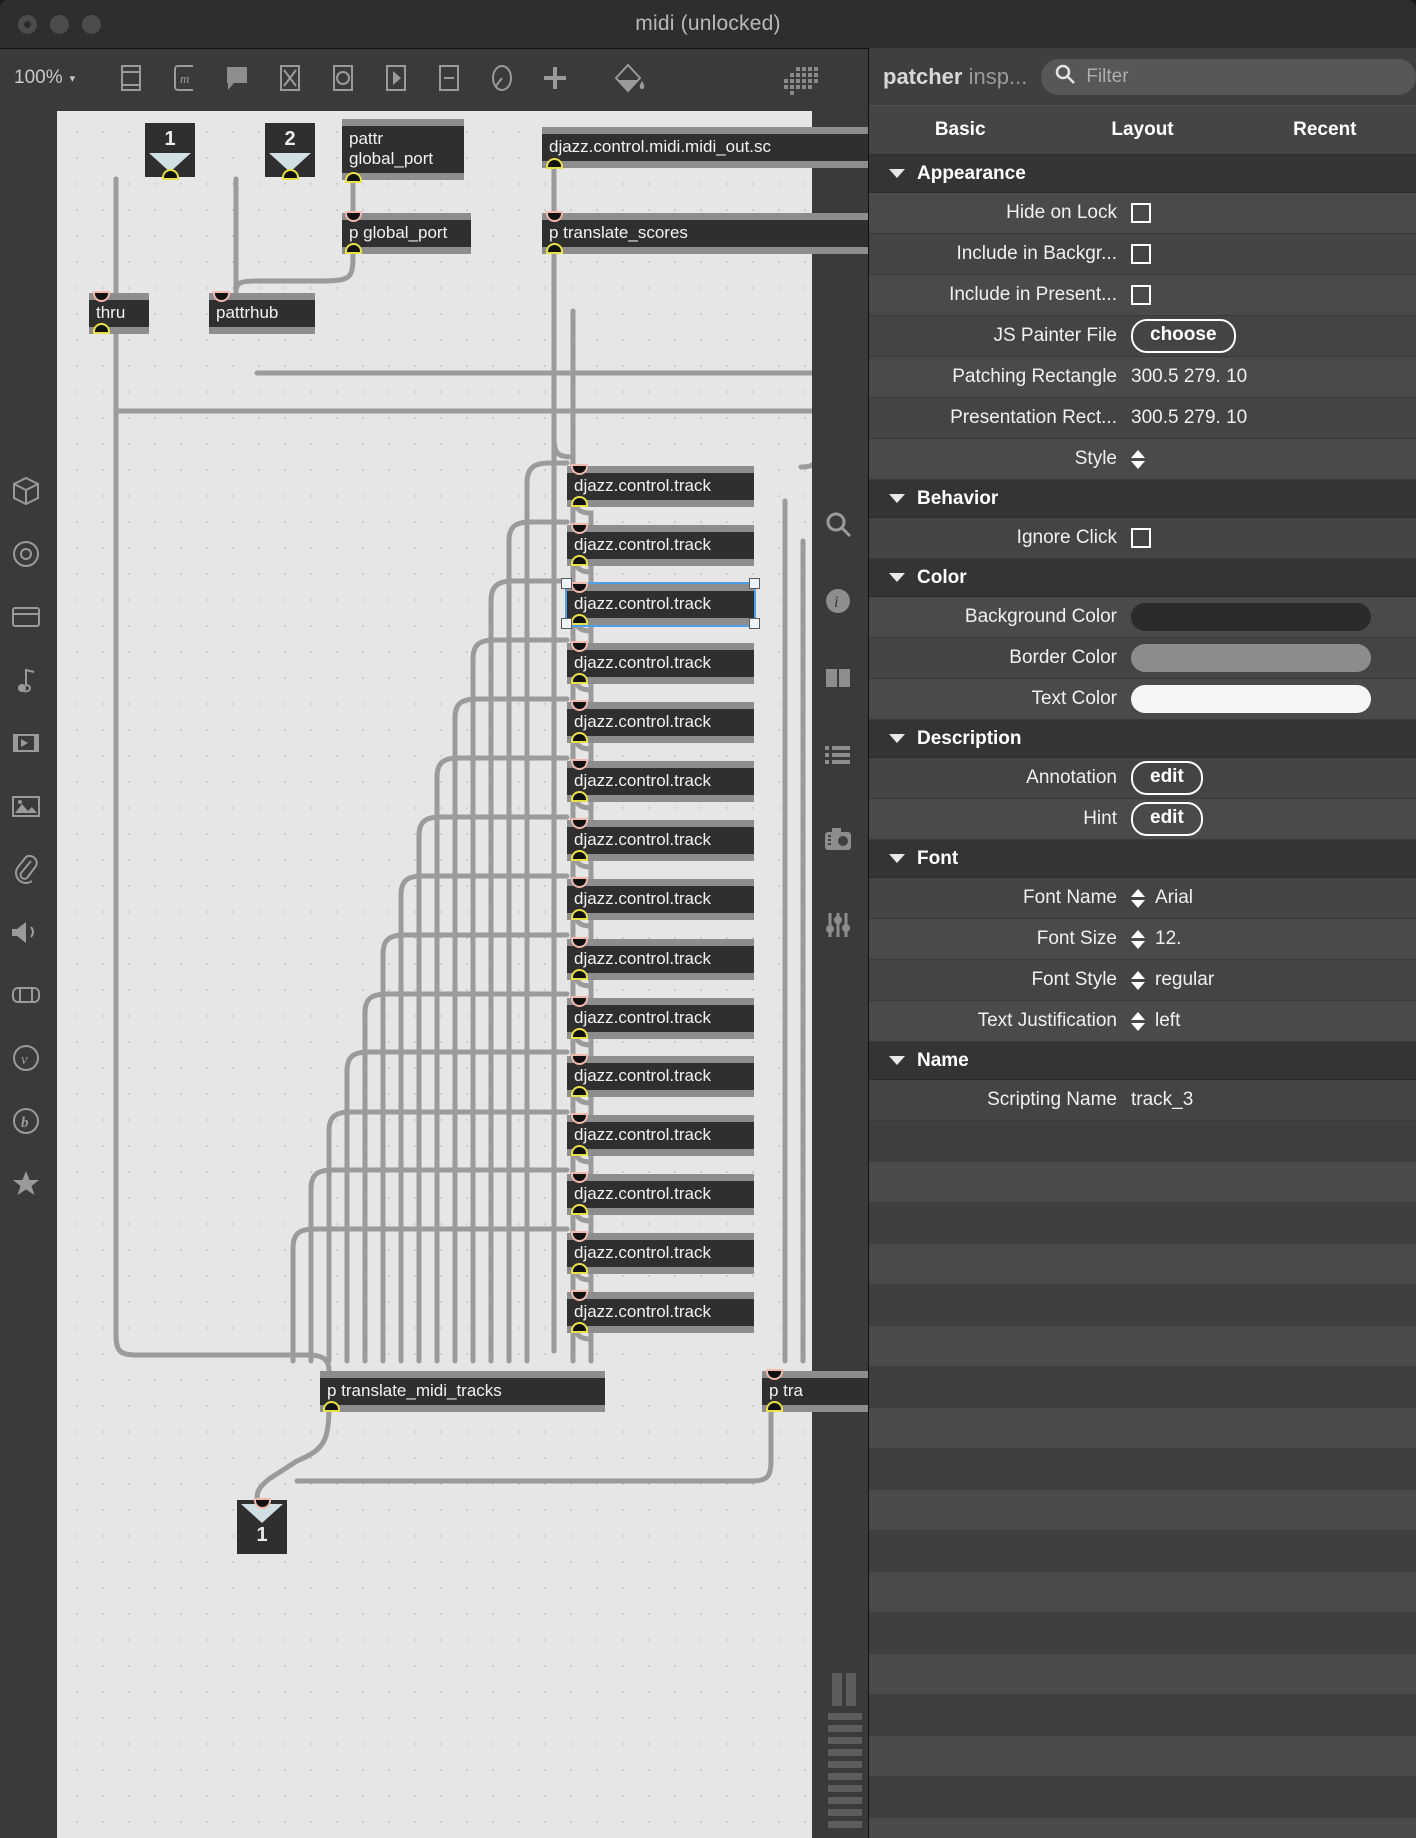 The image size is (1416, 1838). Describe the element at coordinates (1142, 739) in the screenshot. I see `inspector-section-description: Description` at that location.